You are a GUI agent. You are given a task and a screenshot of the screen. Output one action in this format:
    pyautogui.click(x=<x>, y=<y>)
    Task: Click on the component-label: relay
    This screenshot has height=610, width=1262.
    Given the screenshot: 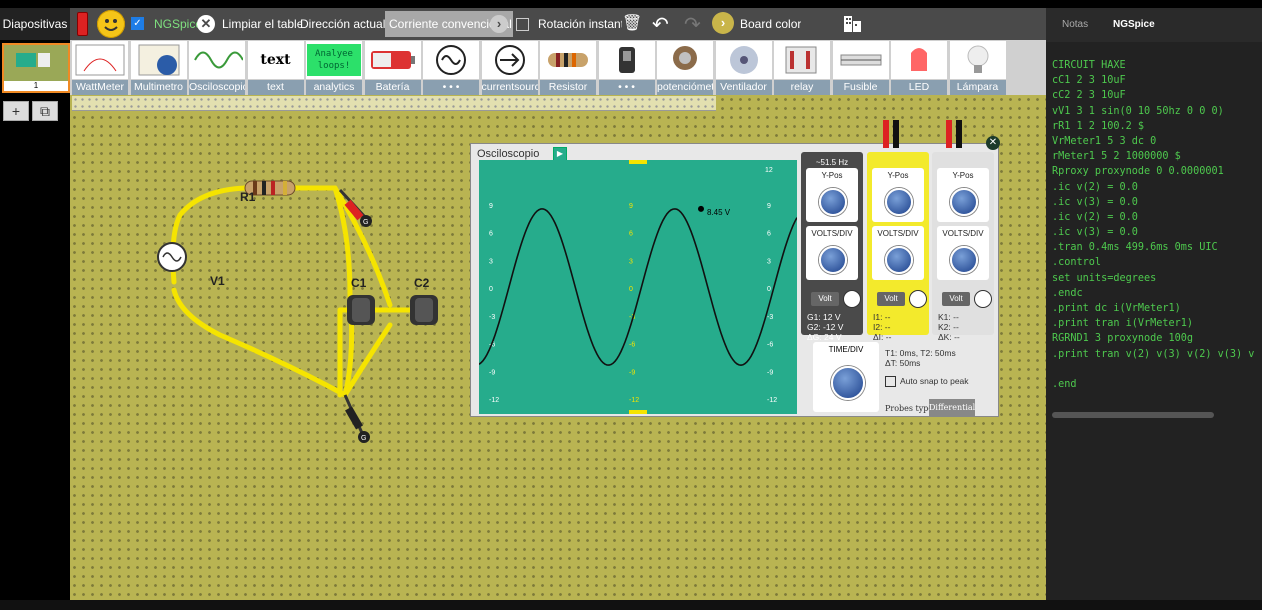 What is the action you would take?
    pyautogui.click(x=802, y=87)
    